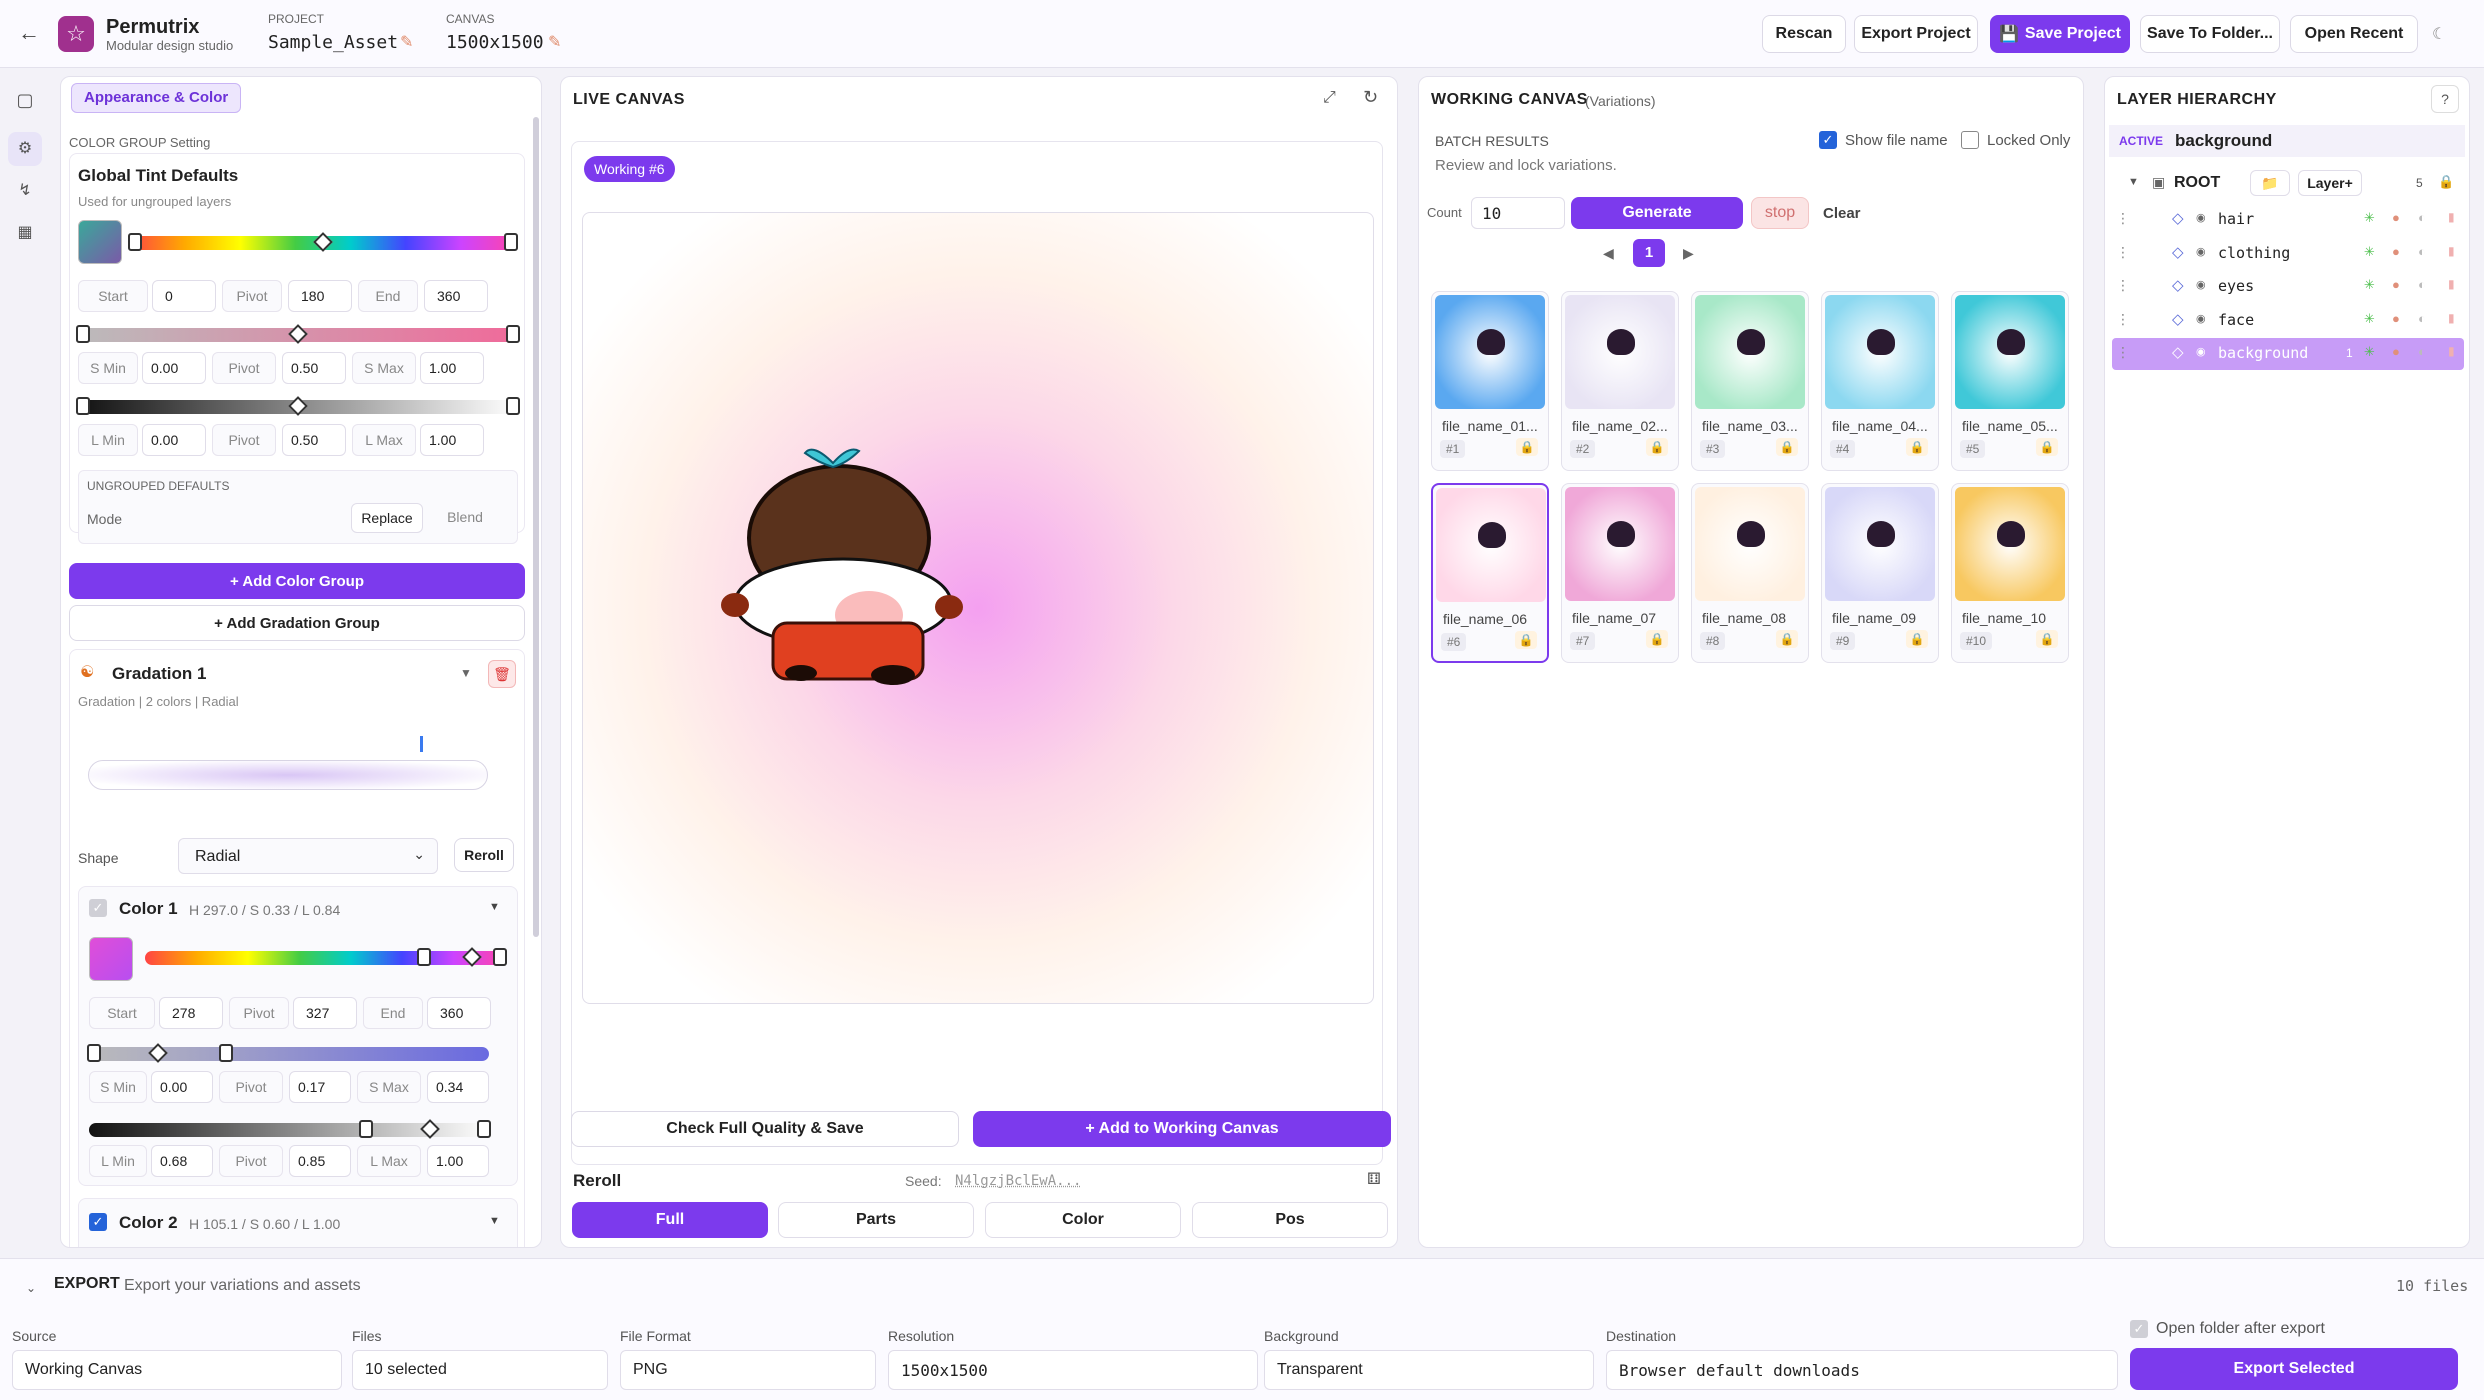 This screenshot has height=1400, width=2484. Describe the element at coordinates (430, 1129) in the screenshot. I see `color1-lpivot-handle` at that location.